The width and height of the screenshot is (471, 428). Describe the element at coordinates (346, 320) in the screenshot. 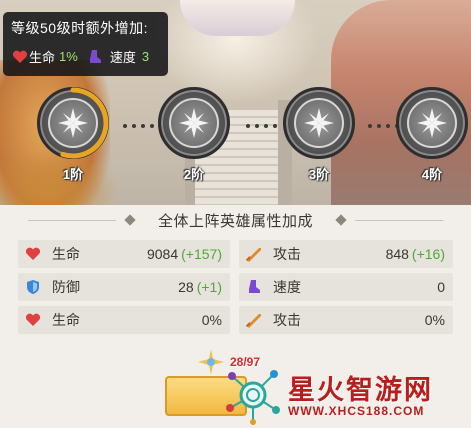

I see `attribute-row: 攻击 0%` at that location.